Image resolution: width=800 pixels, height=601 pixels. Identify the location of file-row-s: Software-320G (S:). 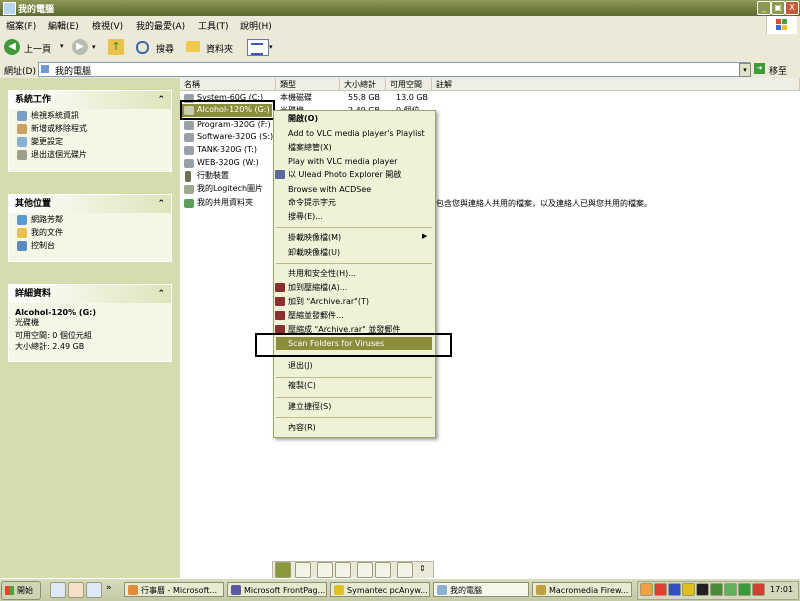
(228, 137).